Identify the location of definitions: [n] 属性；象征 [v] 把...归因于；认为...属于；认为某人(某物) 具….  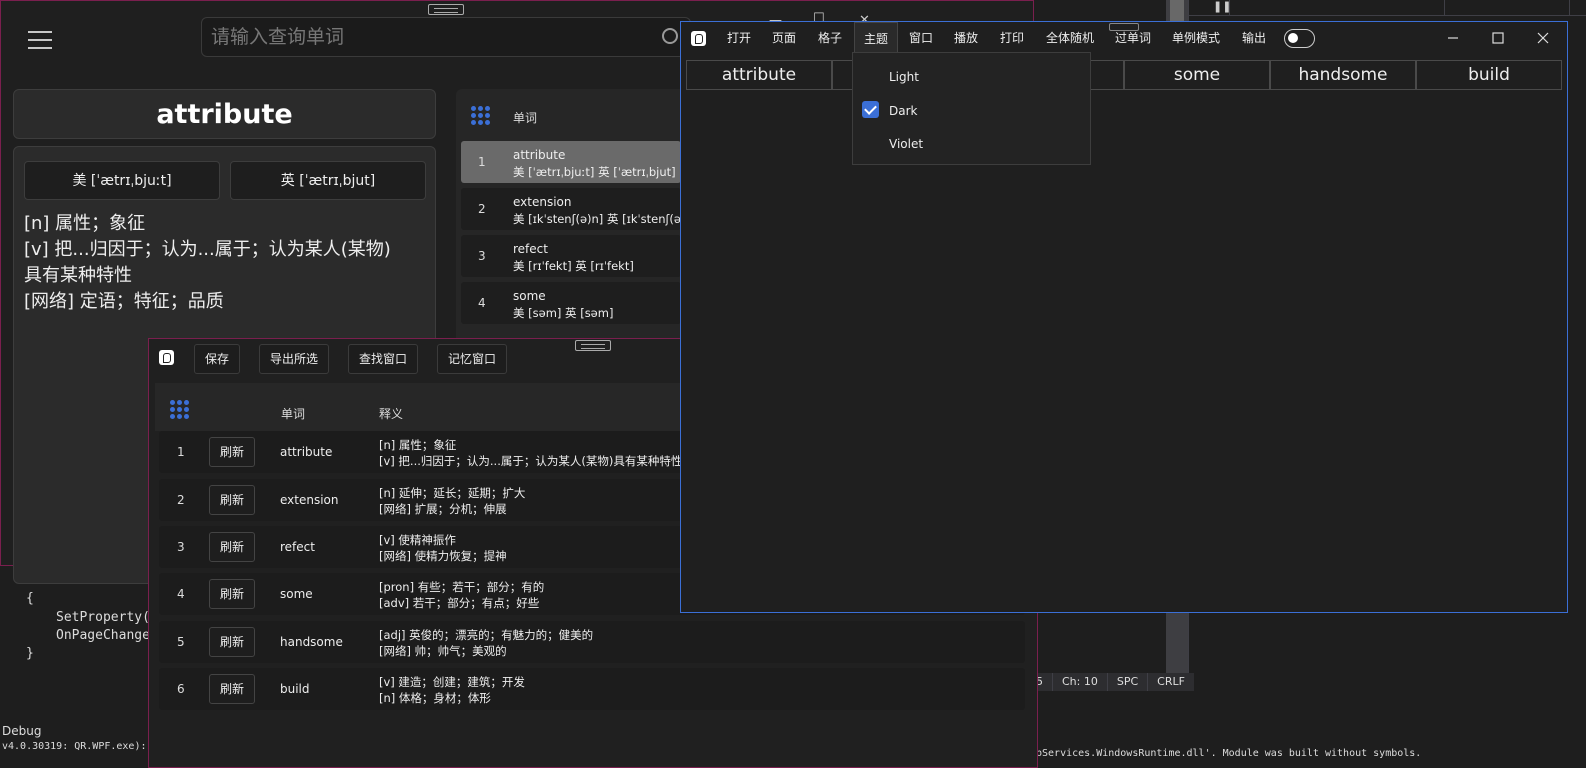
(224, 263).